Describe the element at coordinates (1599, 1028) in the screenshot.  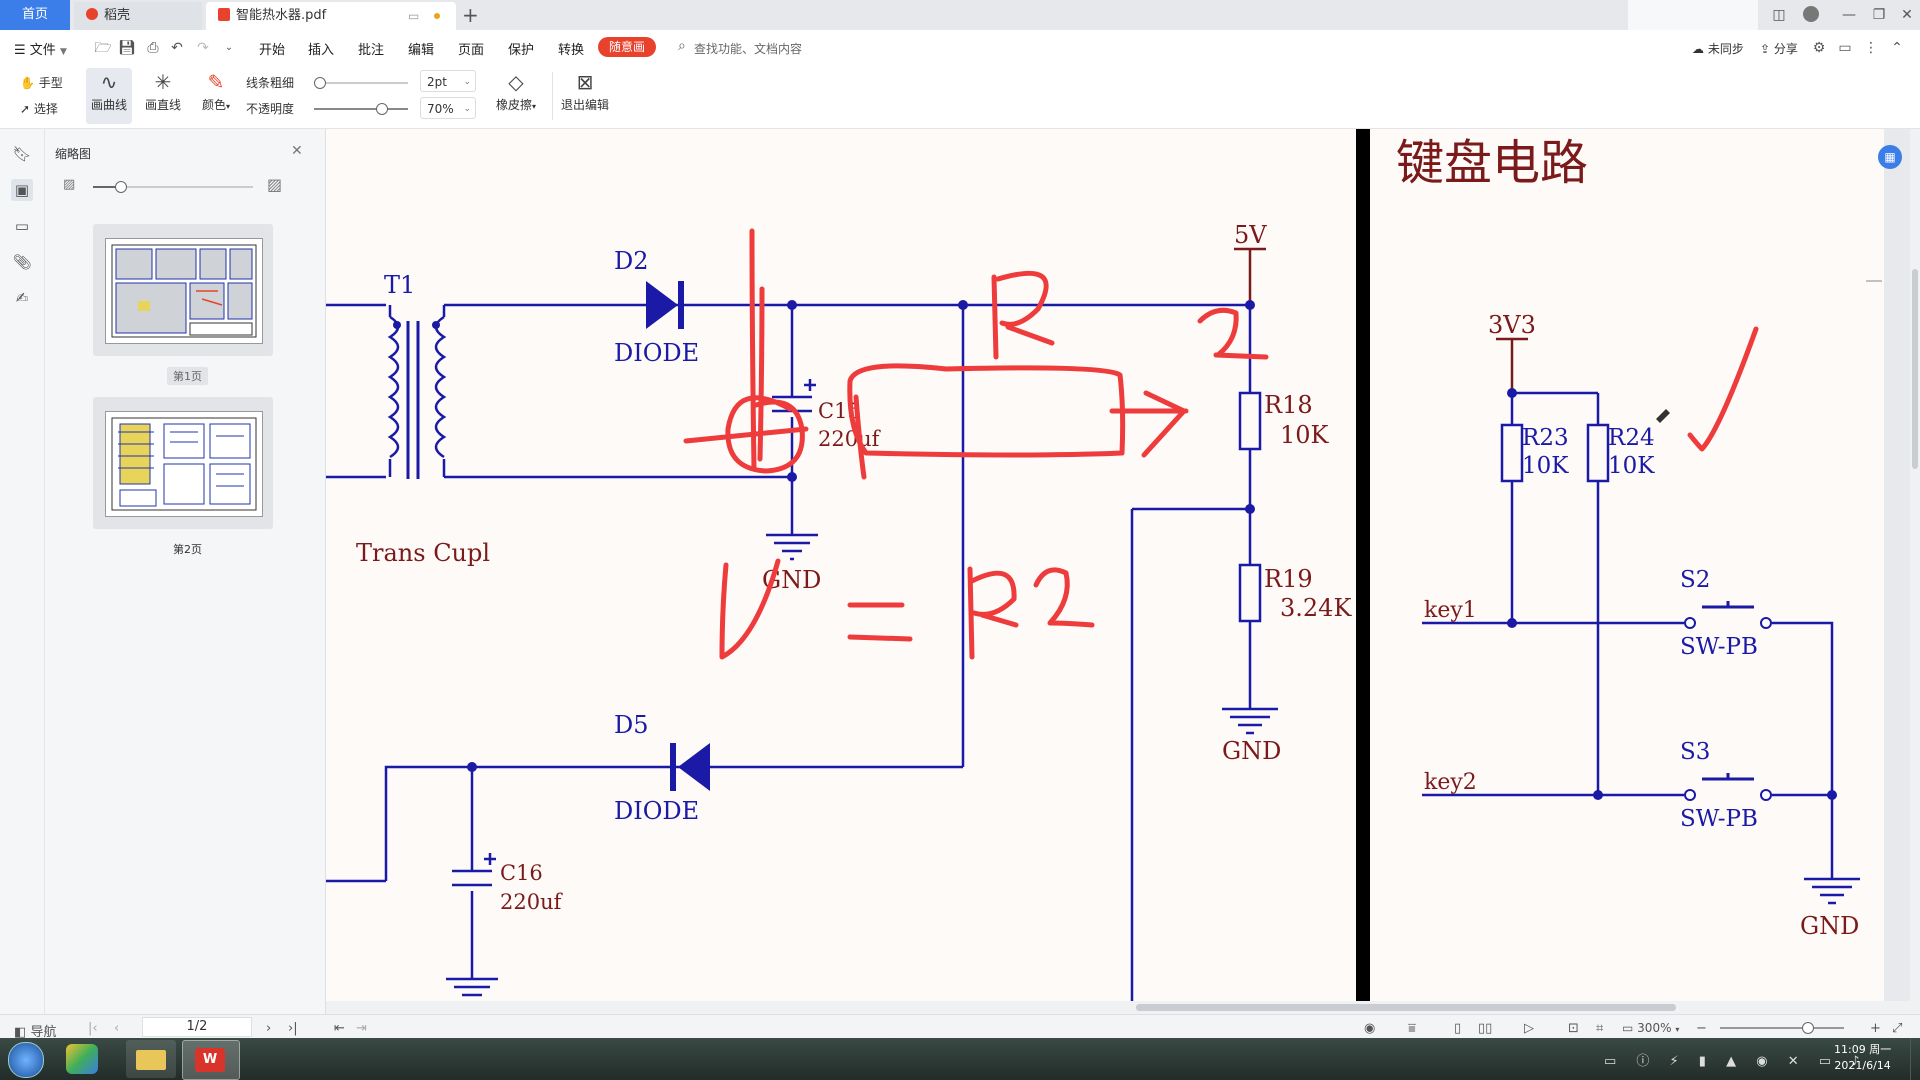
I see `crop-icon: ⌗` at that location.